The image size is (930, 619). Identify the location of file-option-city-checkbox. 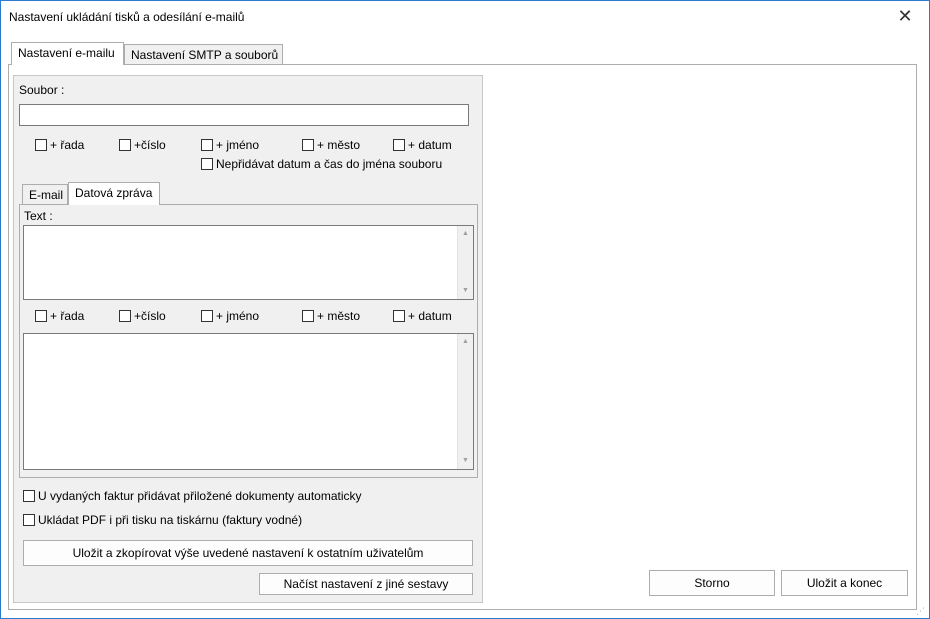
(308, 145).